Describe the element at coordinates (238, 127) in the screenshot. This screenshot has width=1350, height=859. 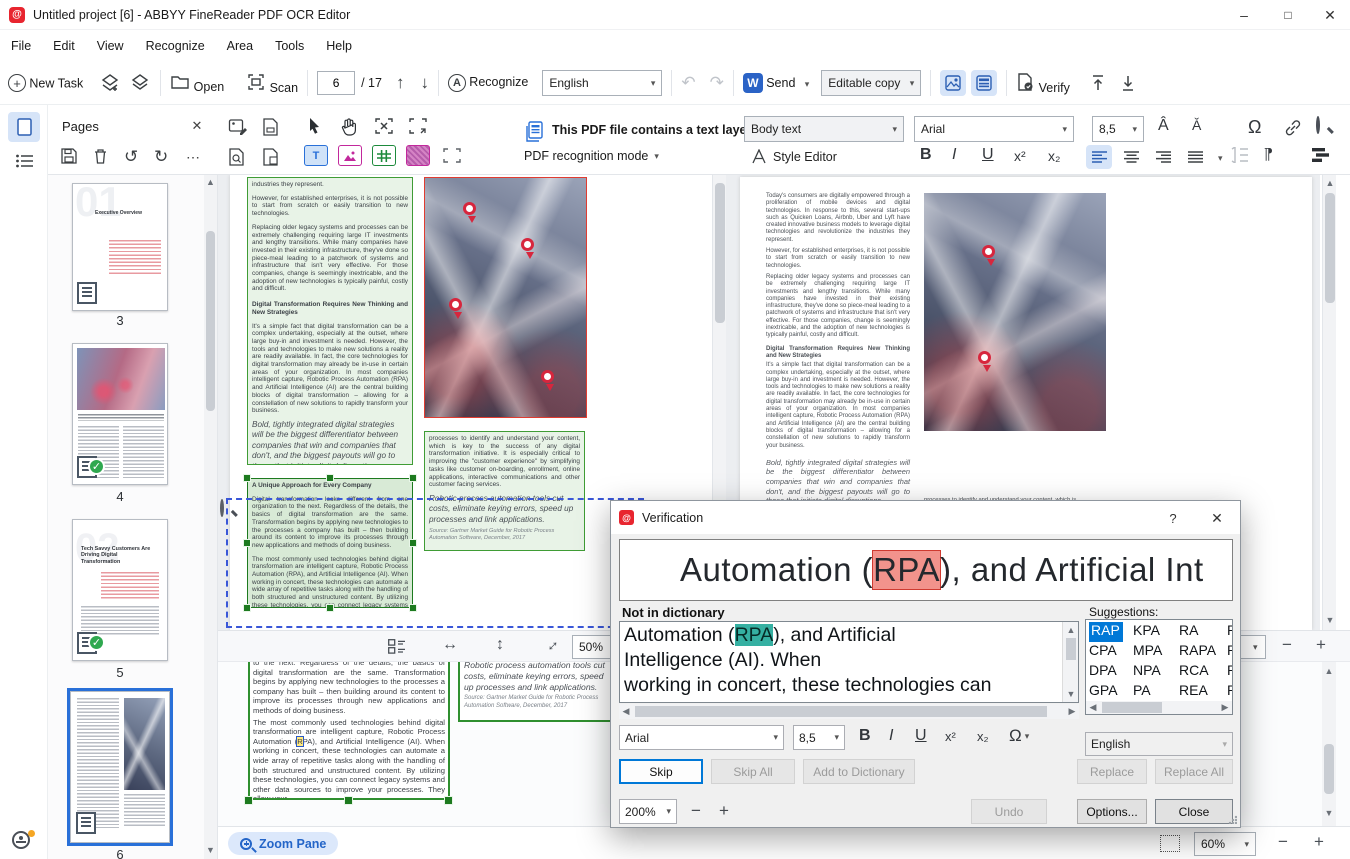
I see `edit-image-icon` at that location.